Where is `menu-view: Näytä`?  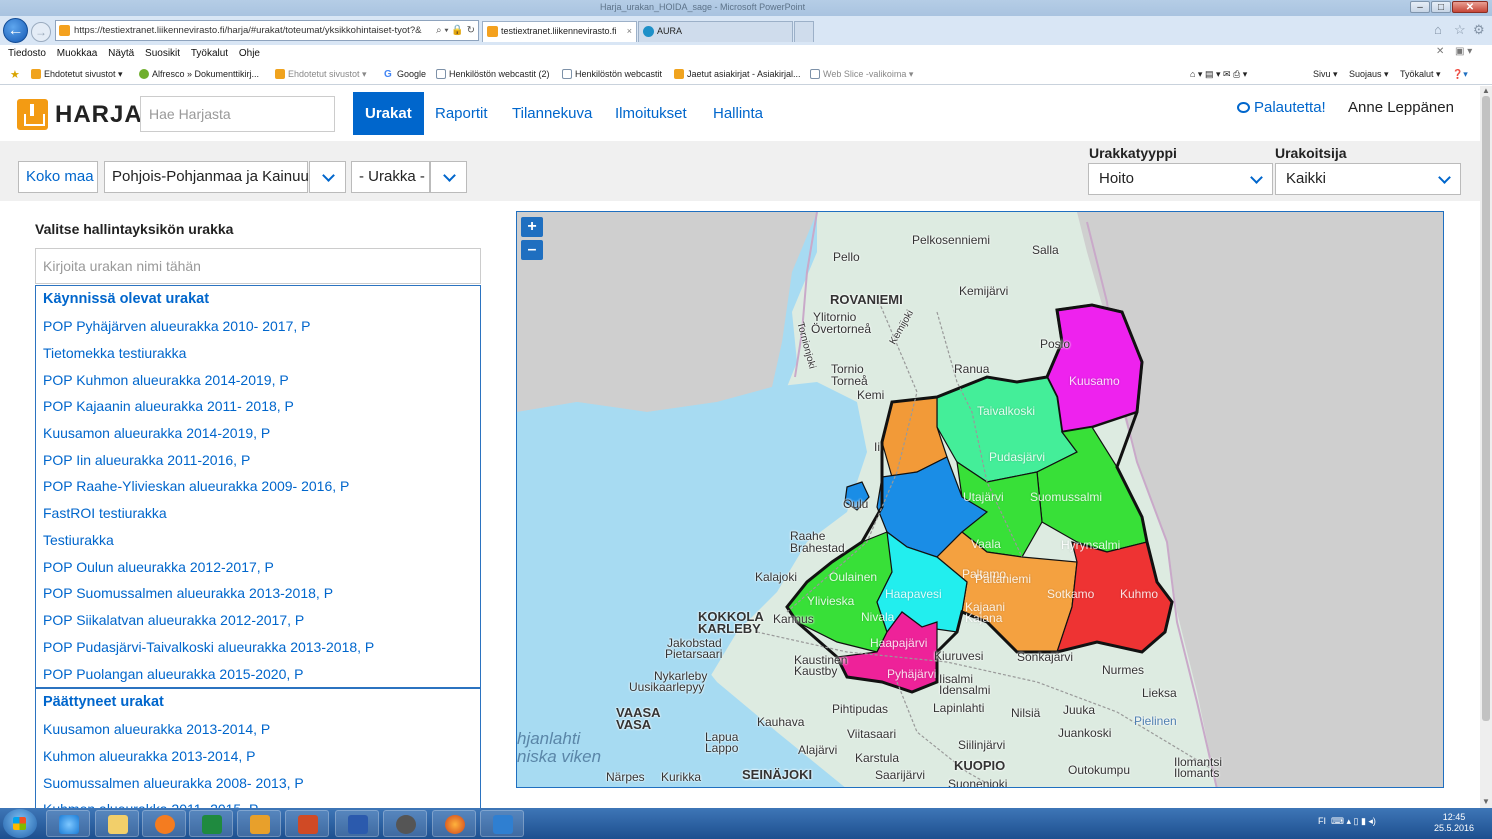 menu-view: Näytä is located at coordinates (121, 53).